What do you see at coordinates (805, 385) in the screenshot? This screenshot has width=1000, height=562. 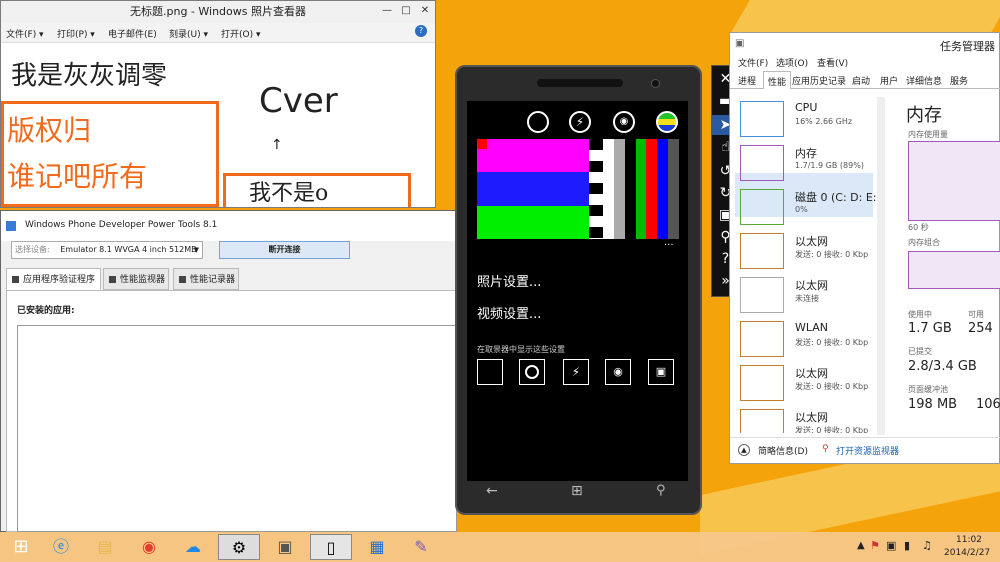 I see `resource-ethernet-3: 以太网 发送: 0 接收: 0 Kbp` at bounding box center [805, 385].